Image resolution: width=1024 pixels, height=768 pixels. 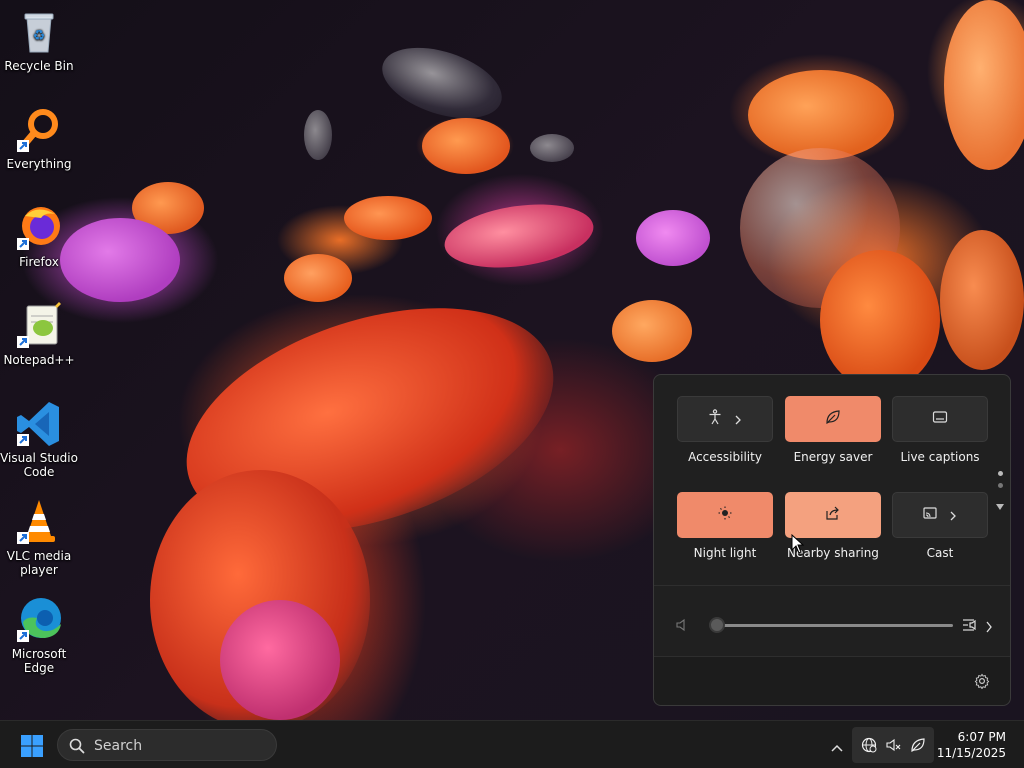 I want to click on cast-icon, so click(x=930, y=515).